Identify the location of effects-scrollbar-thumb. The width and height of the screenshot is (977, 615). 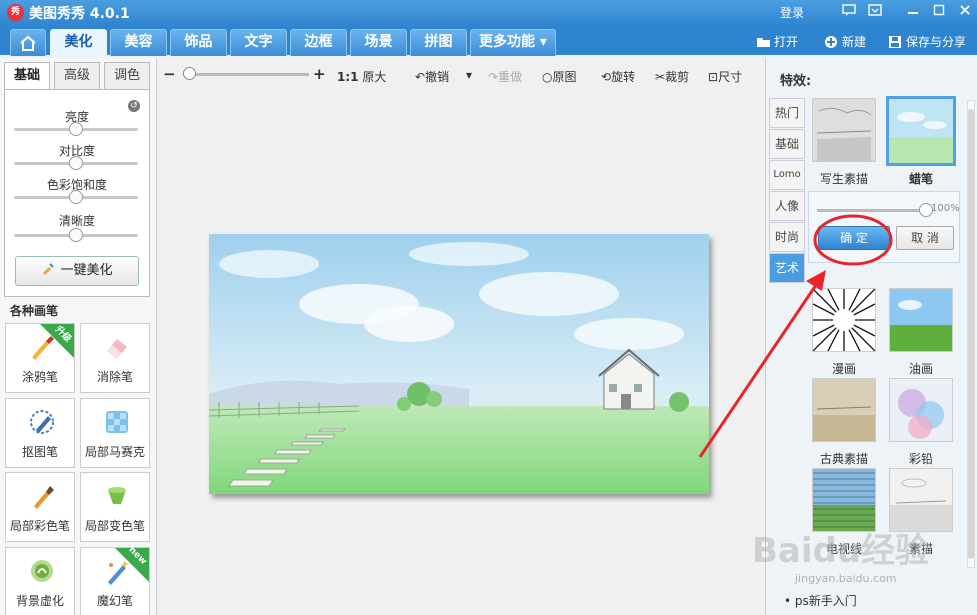
(971, 334).